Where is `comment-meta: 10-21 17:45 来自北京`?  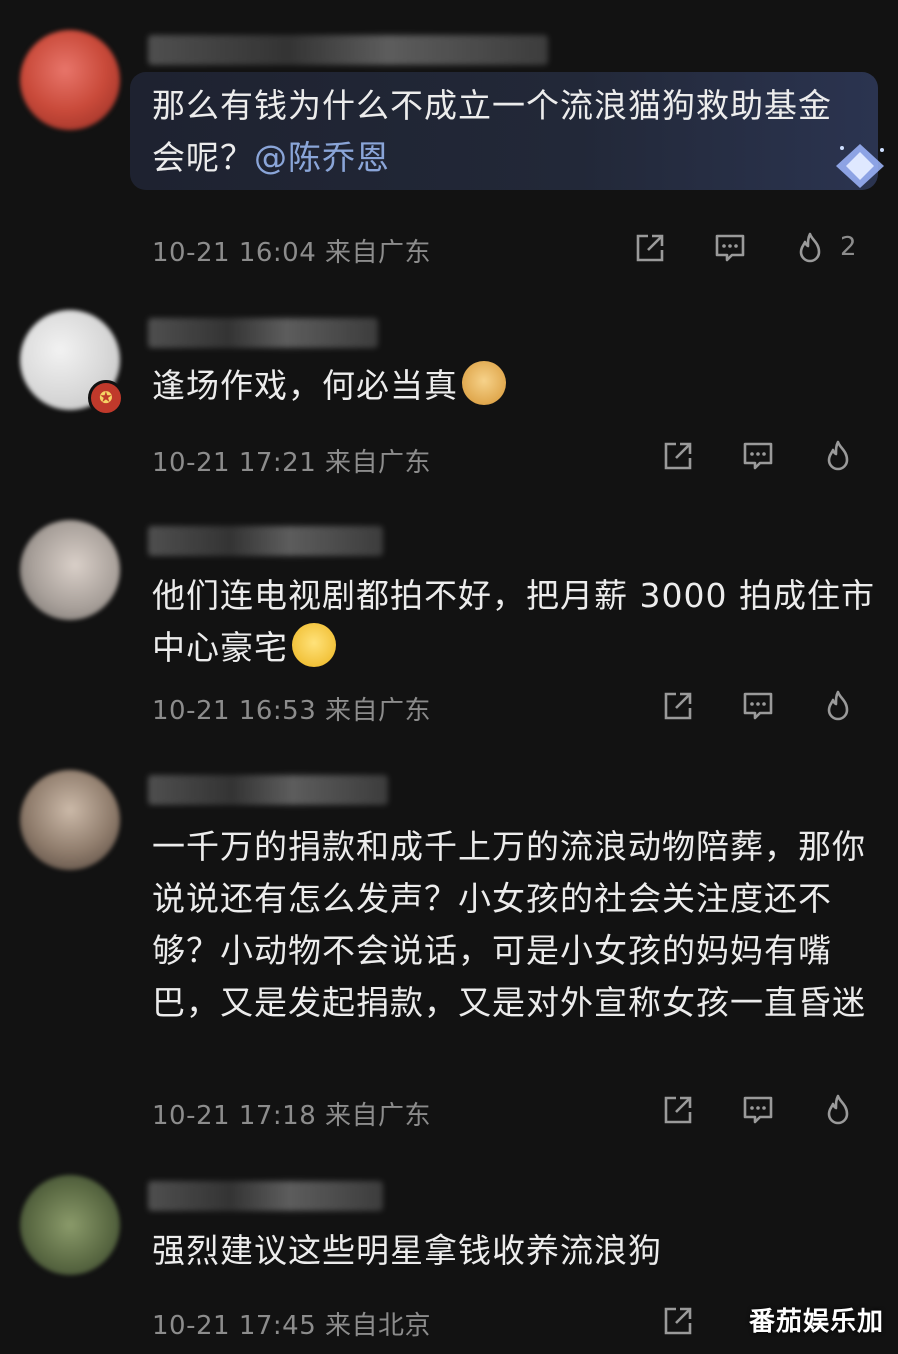 comment-meta: 10-21 17:45 来自北京 is located at coordinates (291, 1323).